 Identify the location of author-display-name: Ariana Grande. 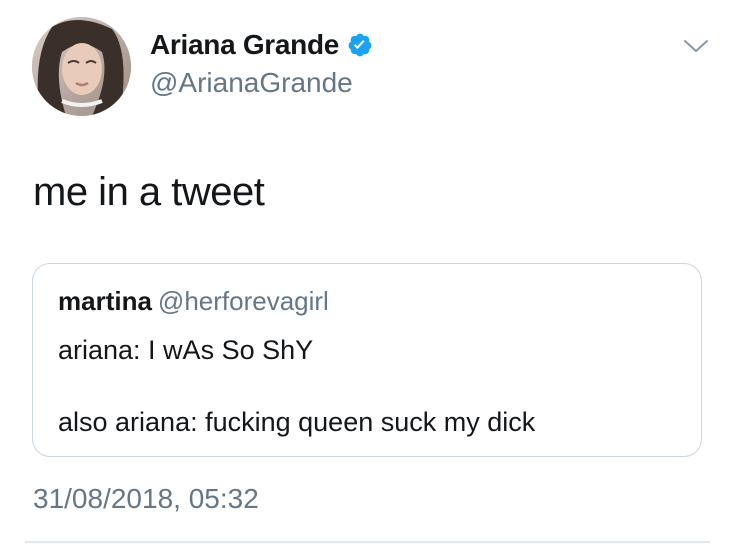
(244, 45).